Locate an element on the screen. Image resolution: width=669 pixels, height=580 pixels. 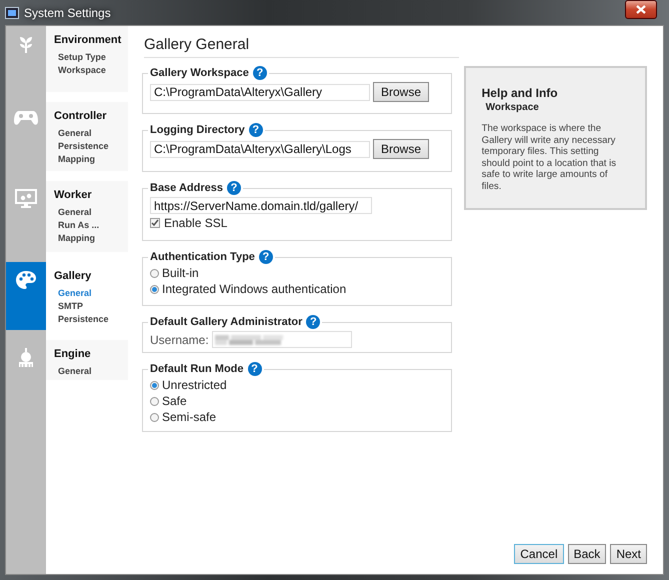
group-title: Default Run Mode is located at coordinates (197, 369).